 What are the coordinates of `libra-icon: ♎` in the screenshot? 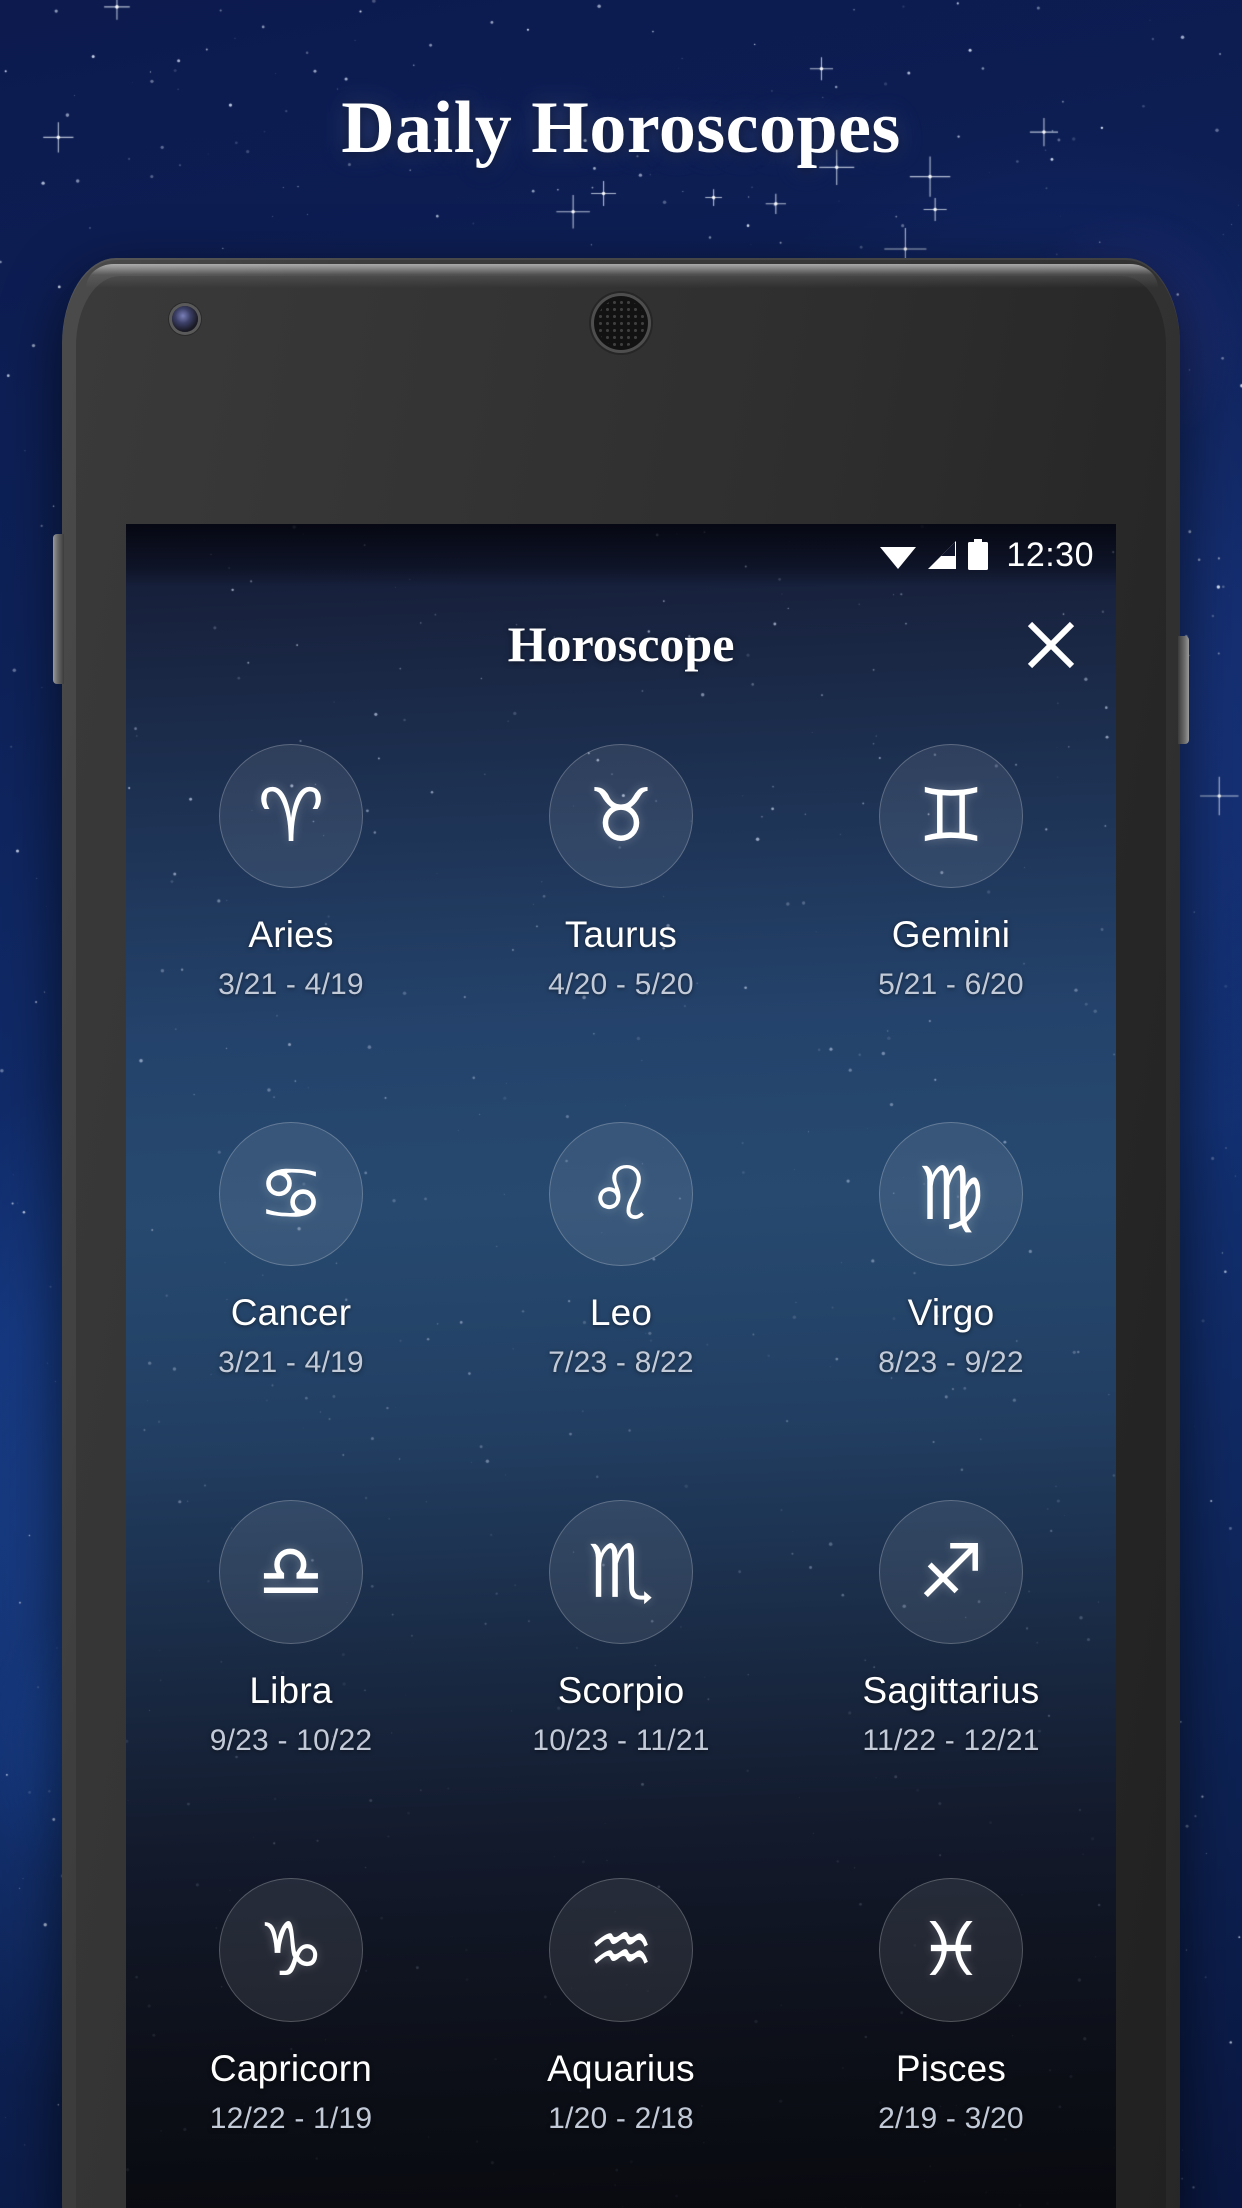 It's located at (291, 1572).